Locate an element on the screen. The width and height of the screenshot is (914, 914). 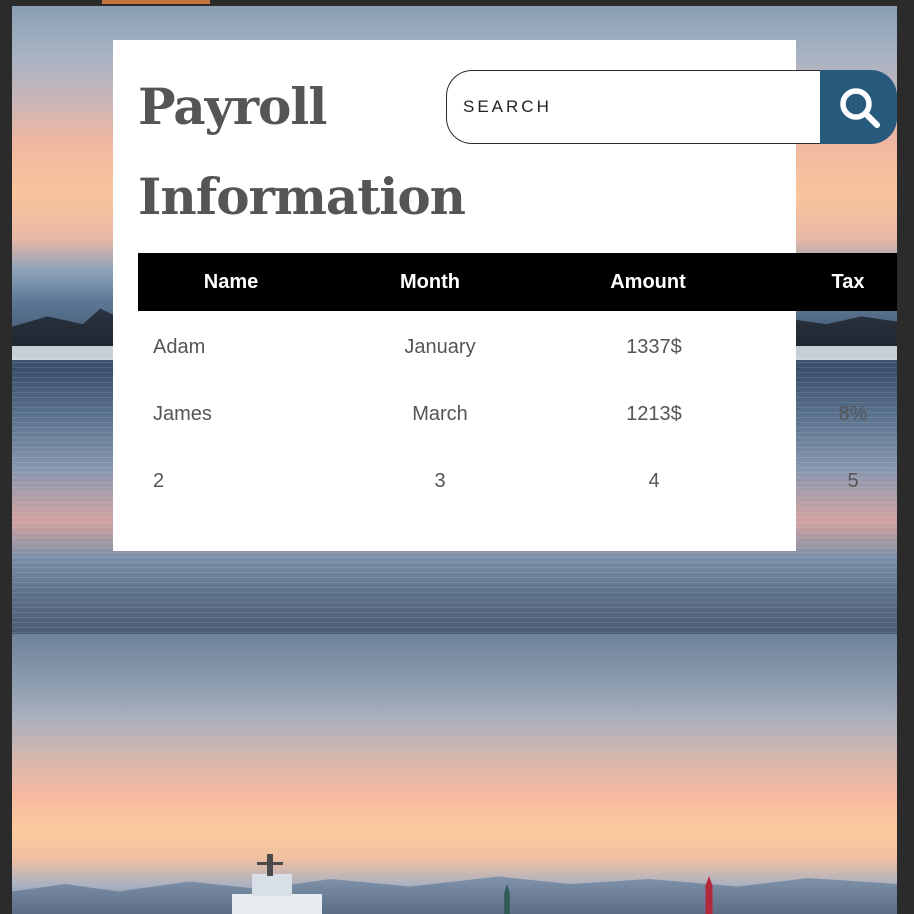
search-input is located at coordinates (633, 107).